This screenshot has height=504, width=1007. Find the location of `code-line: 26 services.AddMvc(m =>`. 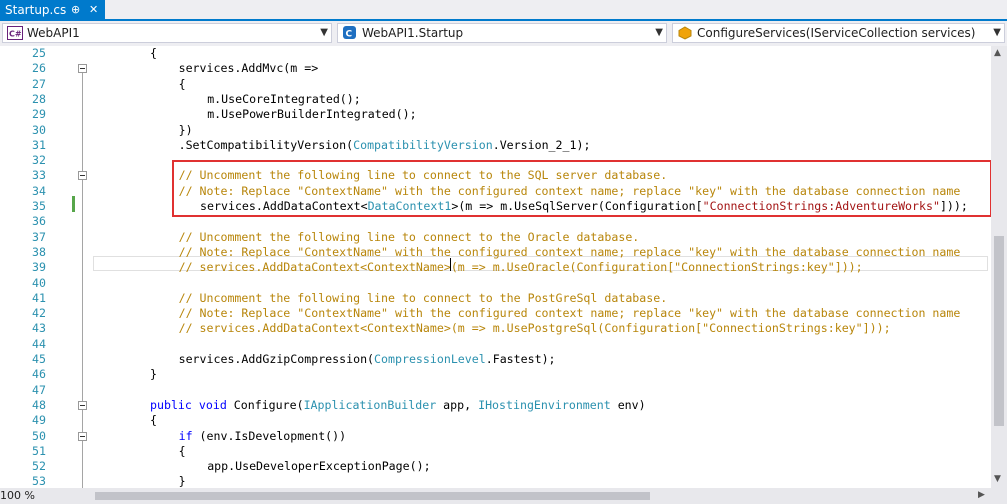

code-line: 26 services.AddMvc(m => is located at coordinates (495, 68).